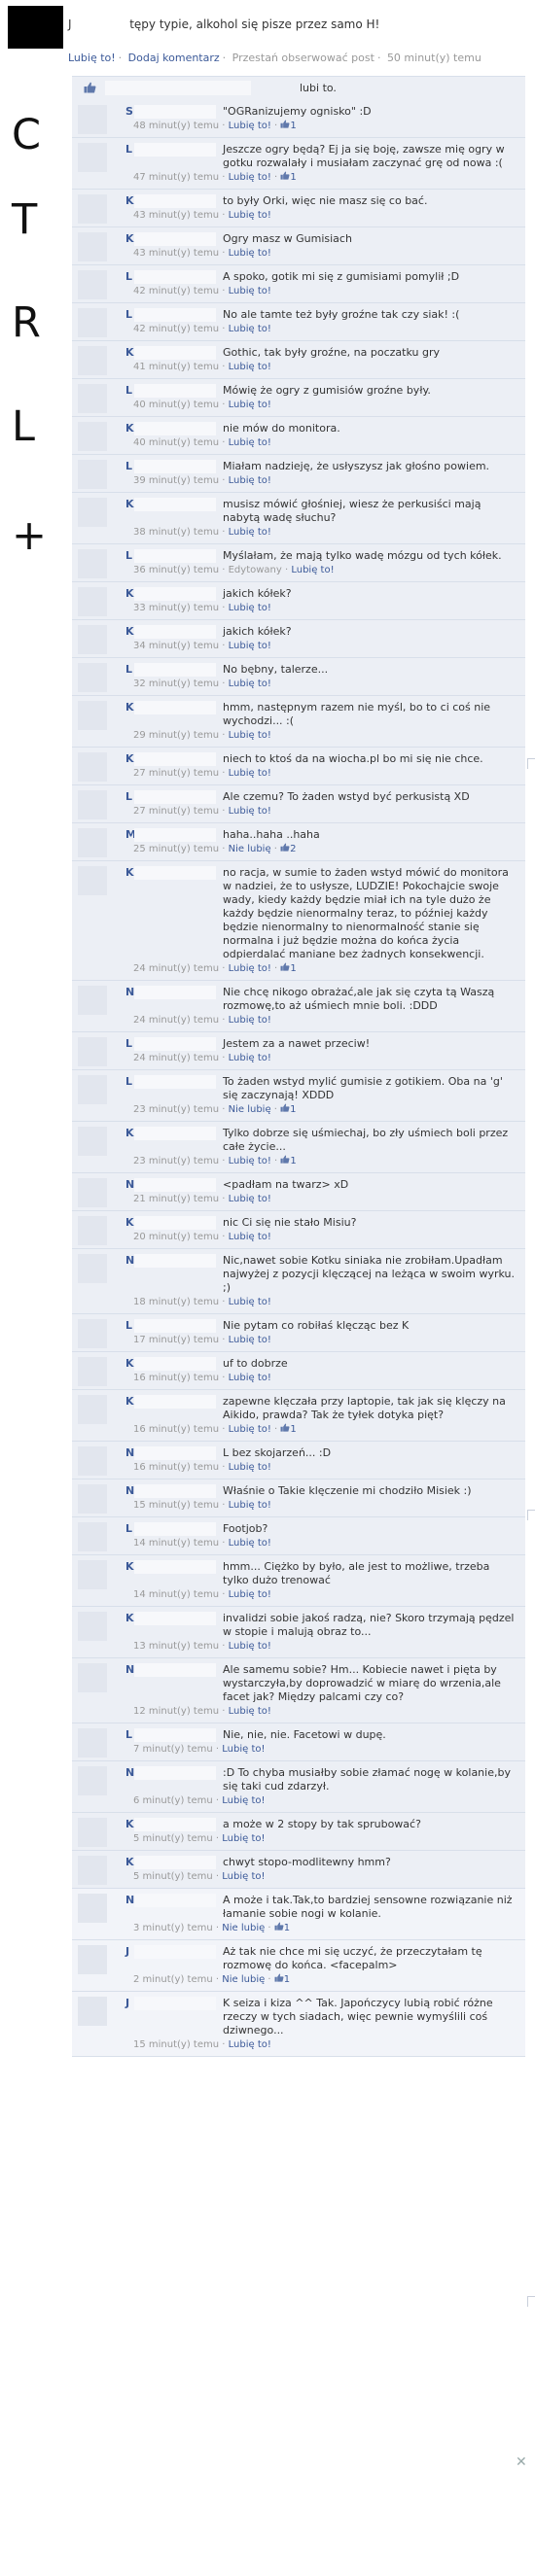  Describe the element at coordinates (176, 1237) in the screenshot. I see `comment-timestamp: 20 minut(y) temu` at that location.